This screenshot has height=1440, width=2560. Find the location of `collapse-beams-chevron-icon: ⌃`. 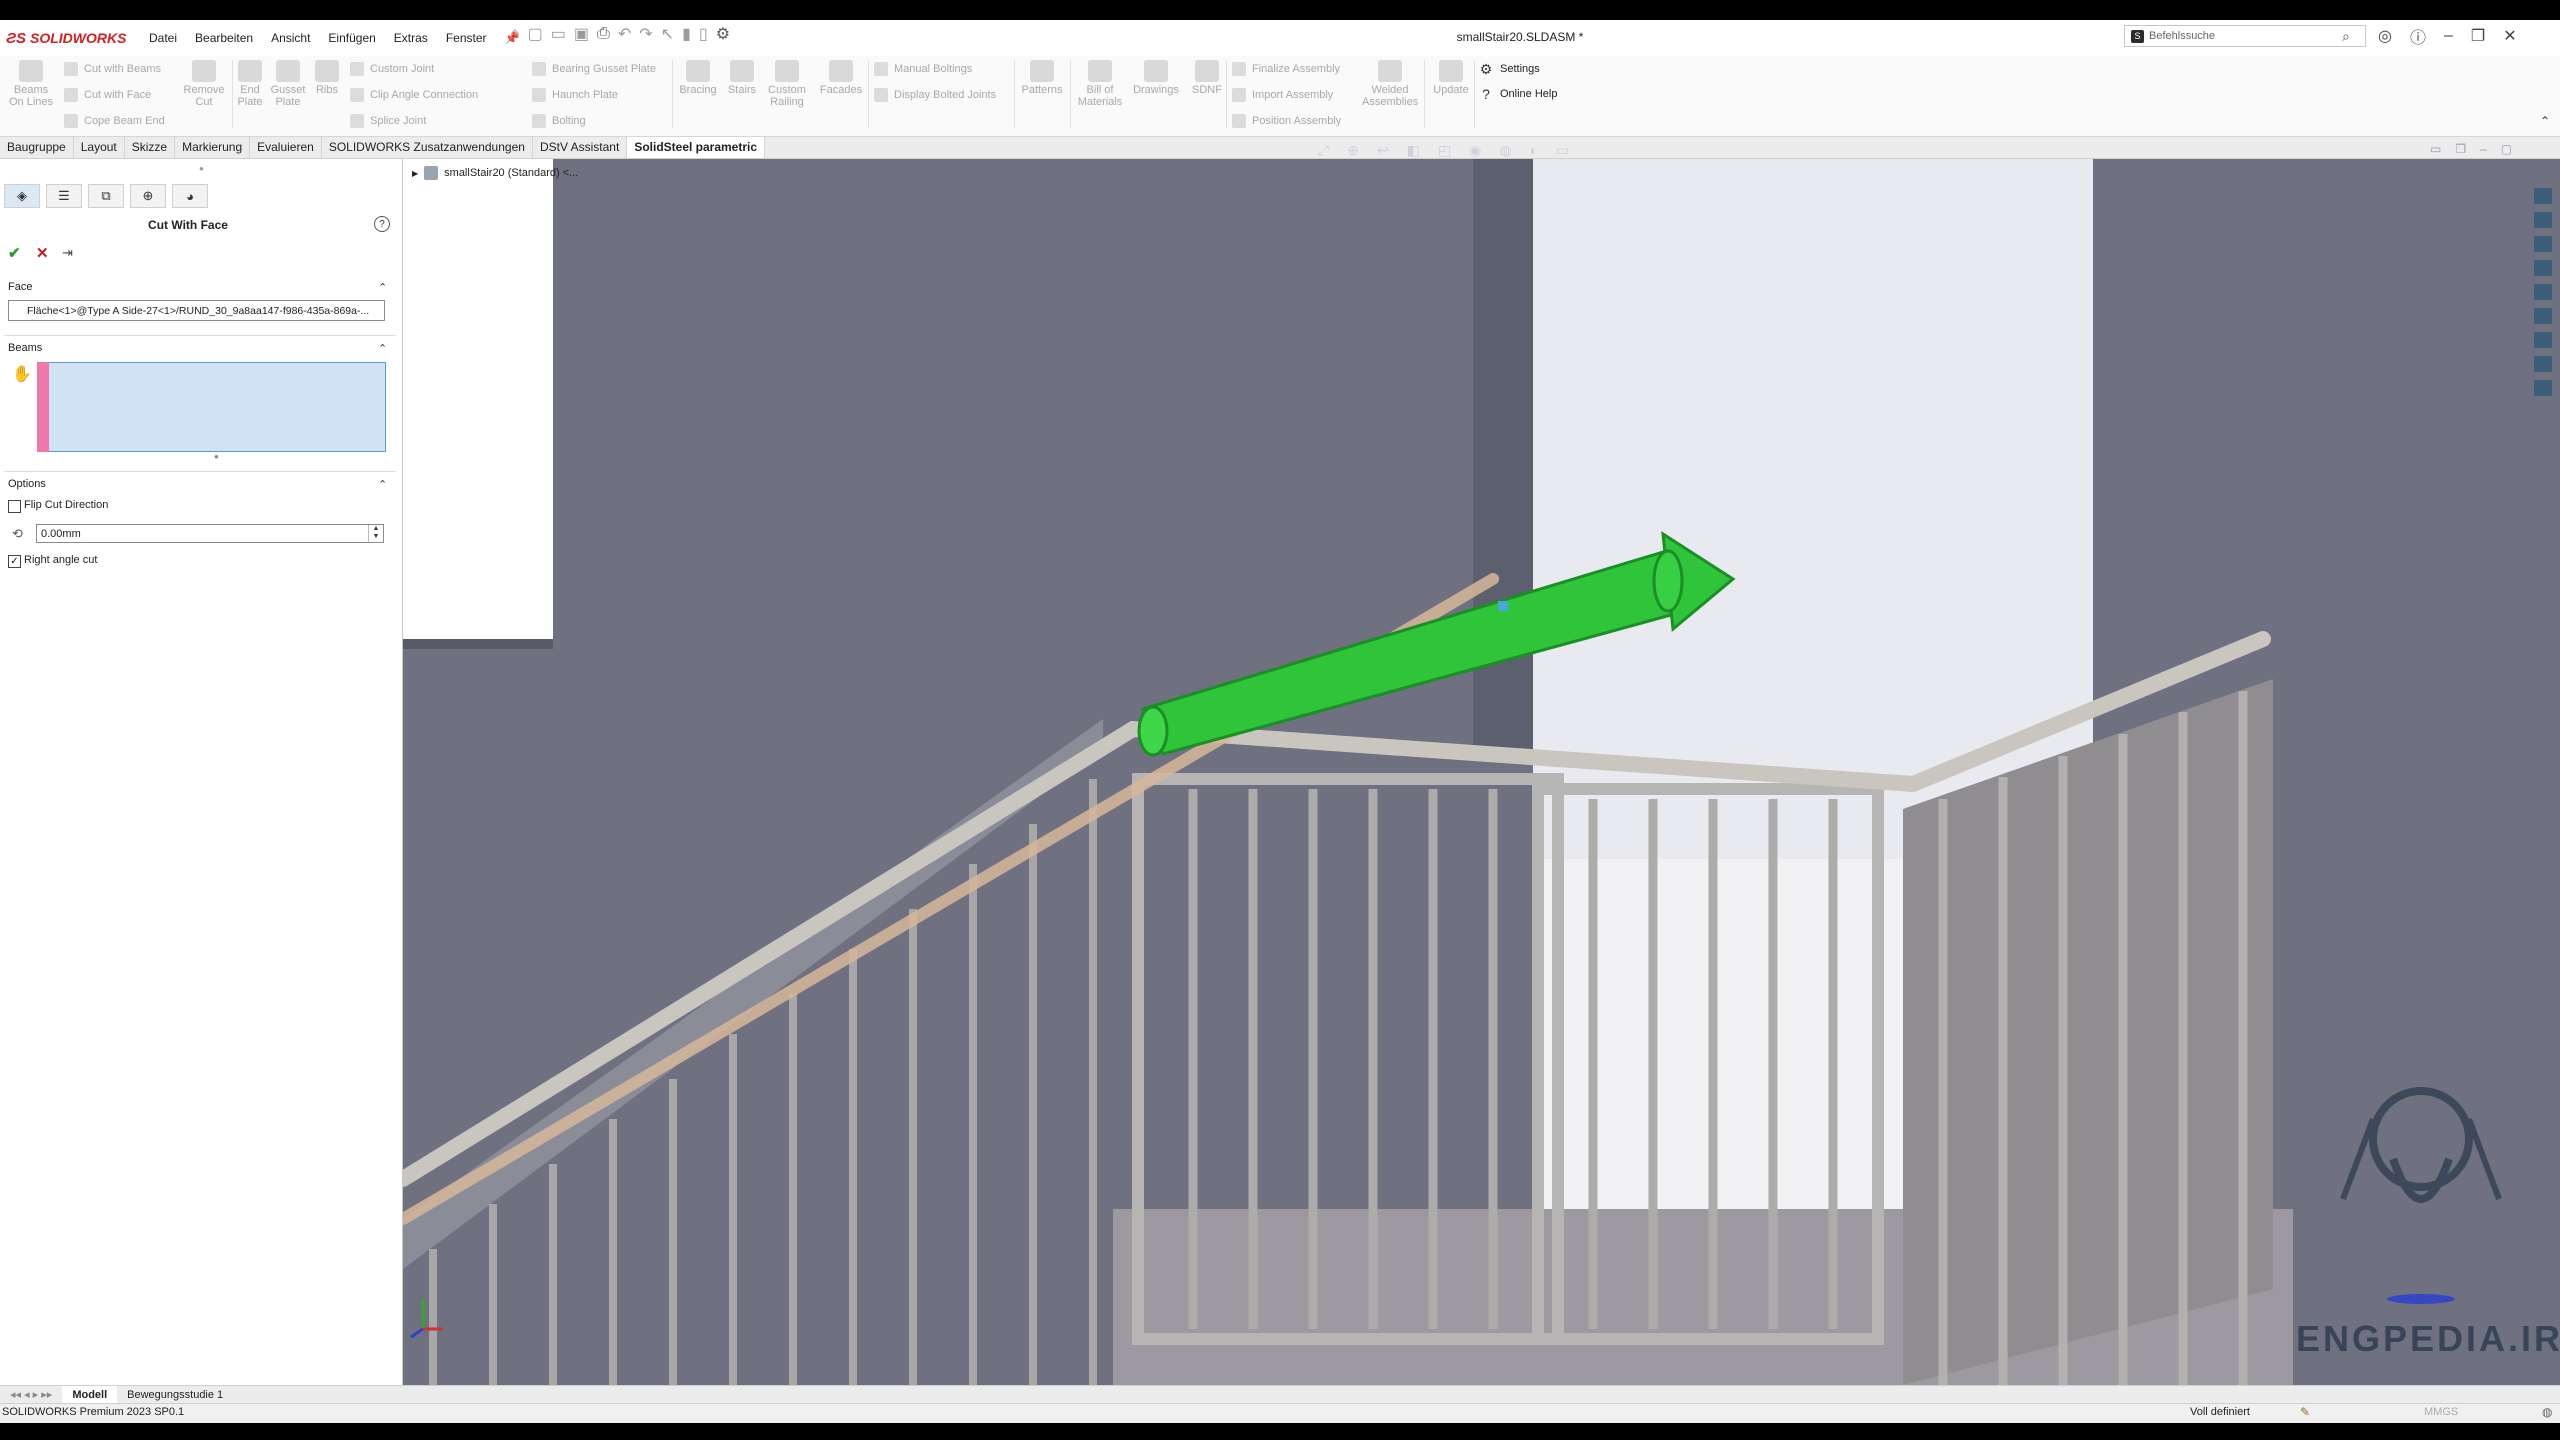

collapse-beams-chevron-icon: ⌃ is located at coordinates (382, 348).